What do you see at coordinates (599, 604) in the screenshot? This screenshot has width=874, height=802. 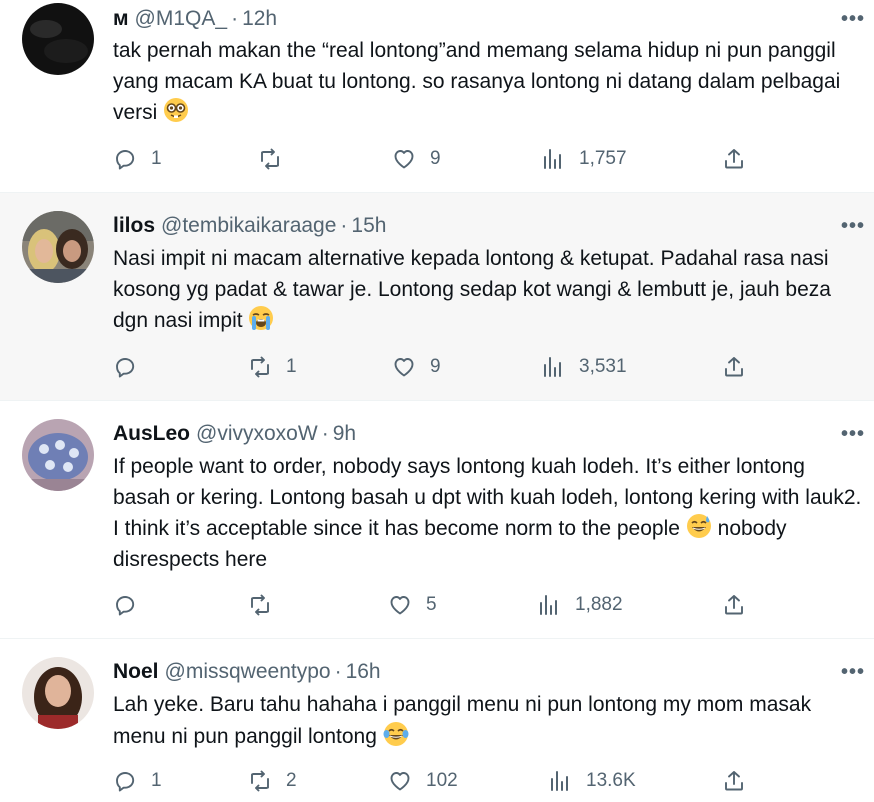 I see `view-count: 1,882` at bounding box center [599, 604].